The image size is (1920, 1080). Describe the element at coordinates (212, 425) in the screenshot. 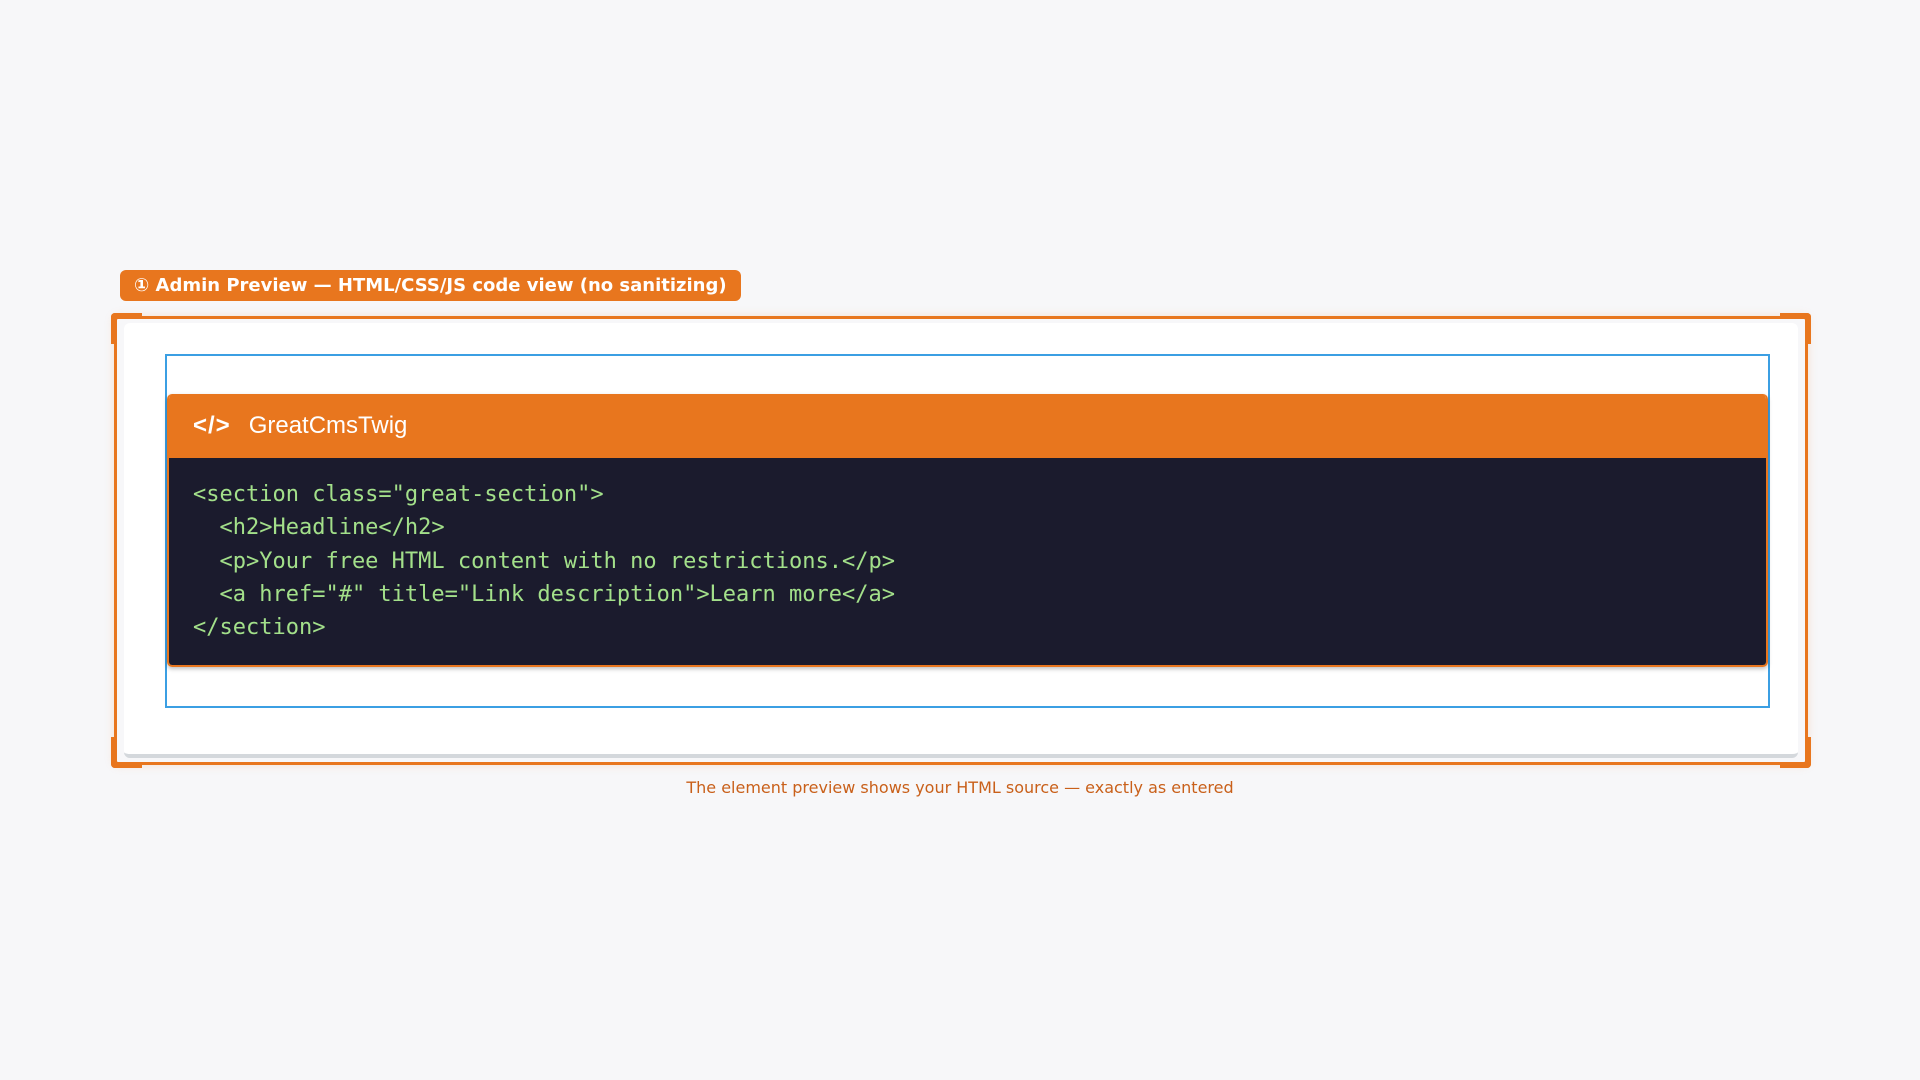

I see `code-icon: </>` at that location.